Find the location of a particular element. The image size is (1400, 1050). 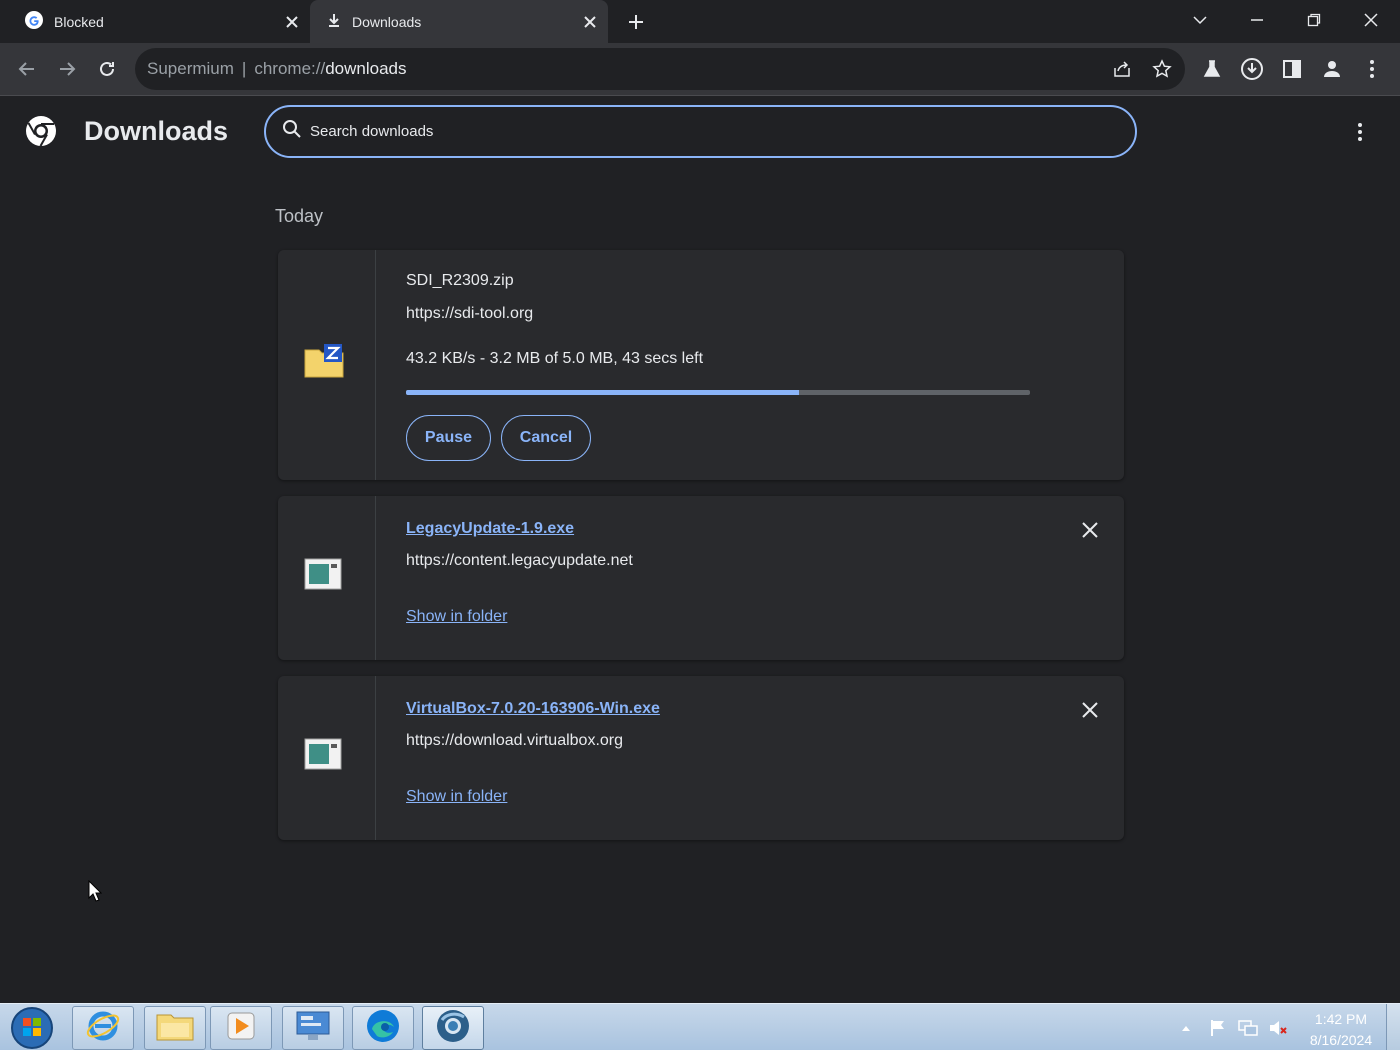

search-box is located at coordinates (700, 131).